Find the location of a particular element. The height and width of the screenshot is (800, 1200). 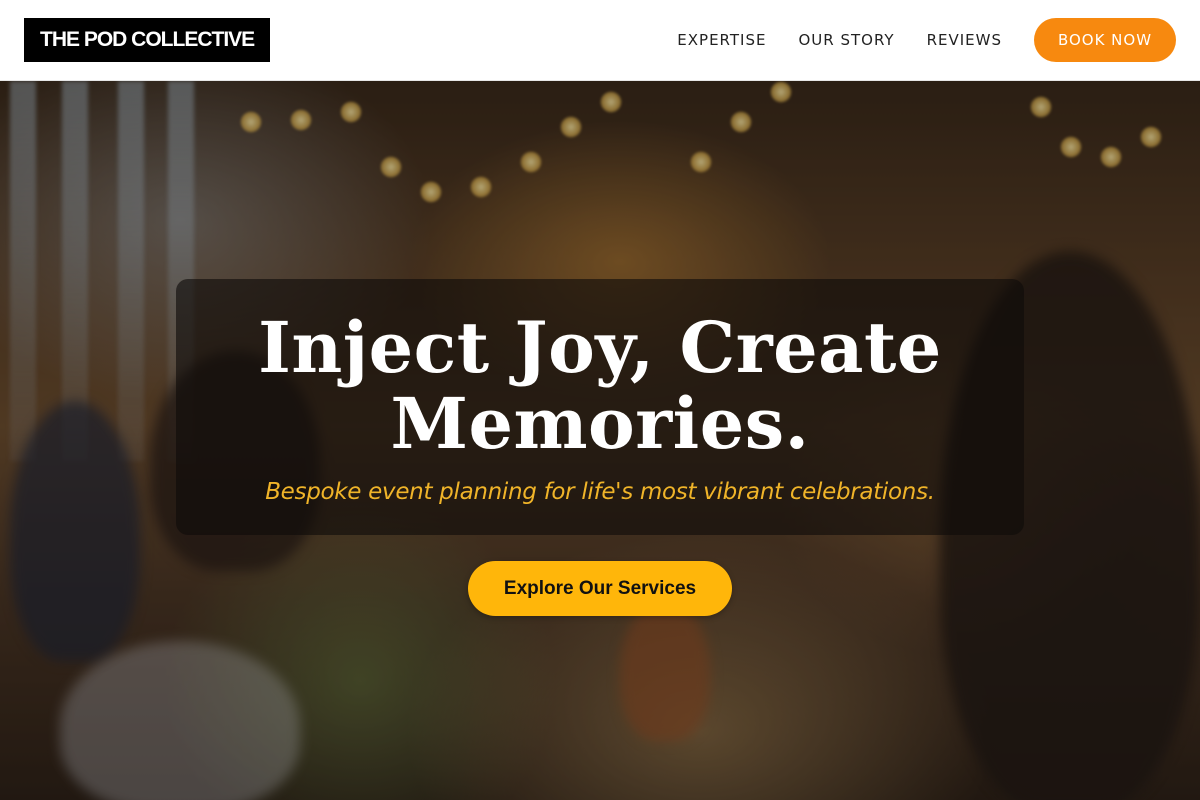

nav-link-expertise: EXPERTISE is located at coordinates (721, 40).